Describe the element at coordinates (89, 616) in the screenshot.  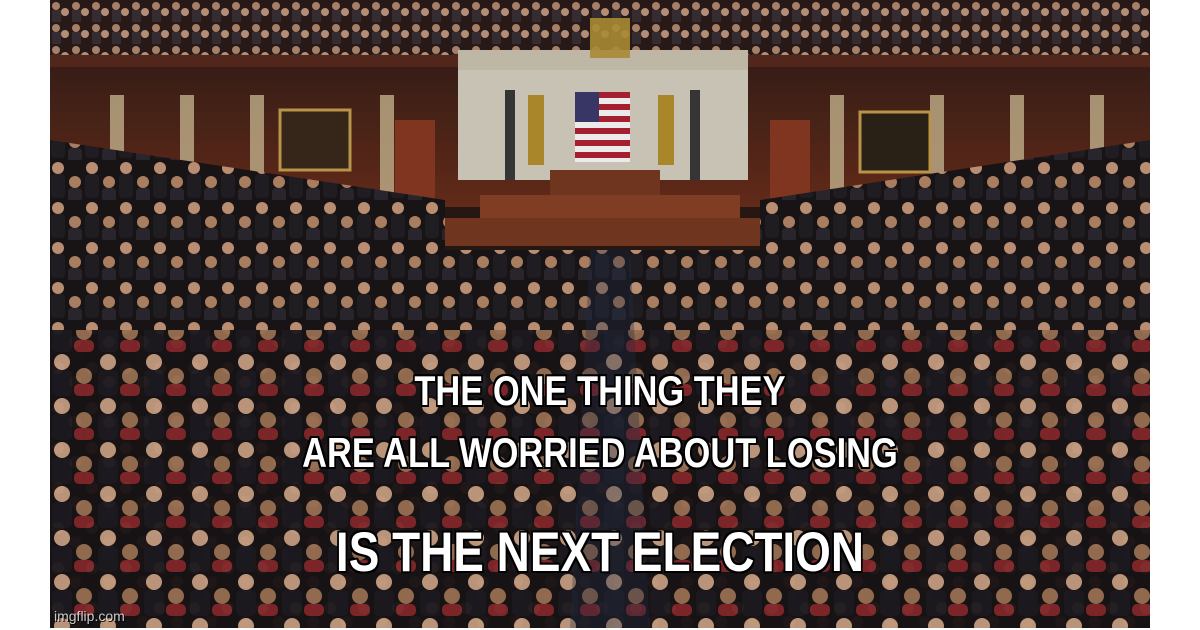
I see `imgflip-watermark: imgflip.com` at that location.